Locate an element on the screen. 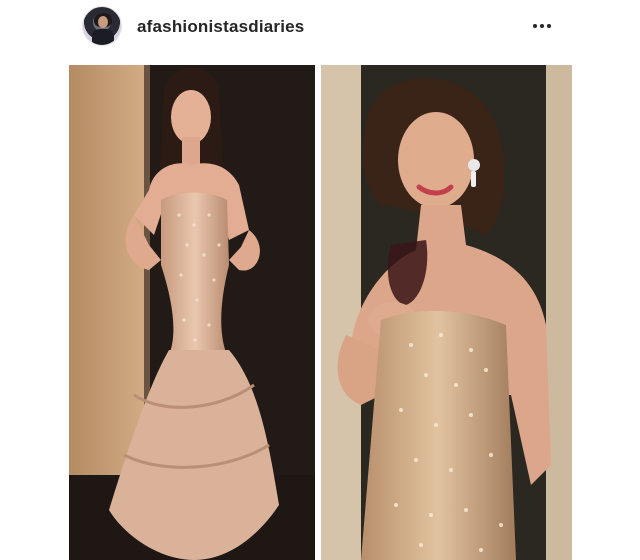 The width and height of the screenshot is (640, 560). profile-avatar is located at coordinates (102, 26).